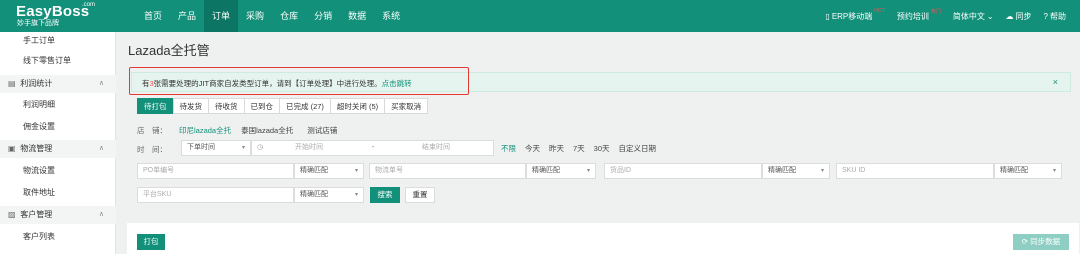 The height and width of the screenshot is (254, 1080). I want to click on sidebar-item-manual-order: 手工订单, so click(58, 41).